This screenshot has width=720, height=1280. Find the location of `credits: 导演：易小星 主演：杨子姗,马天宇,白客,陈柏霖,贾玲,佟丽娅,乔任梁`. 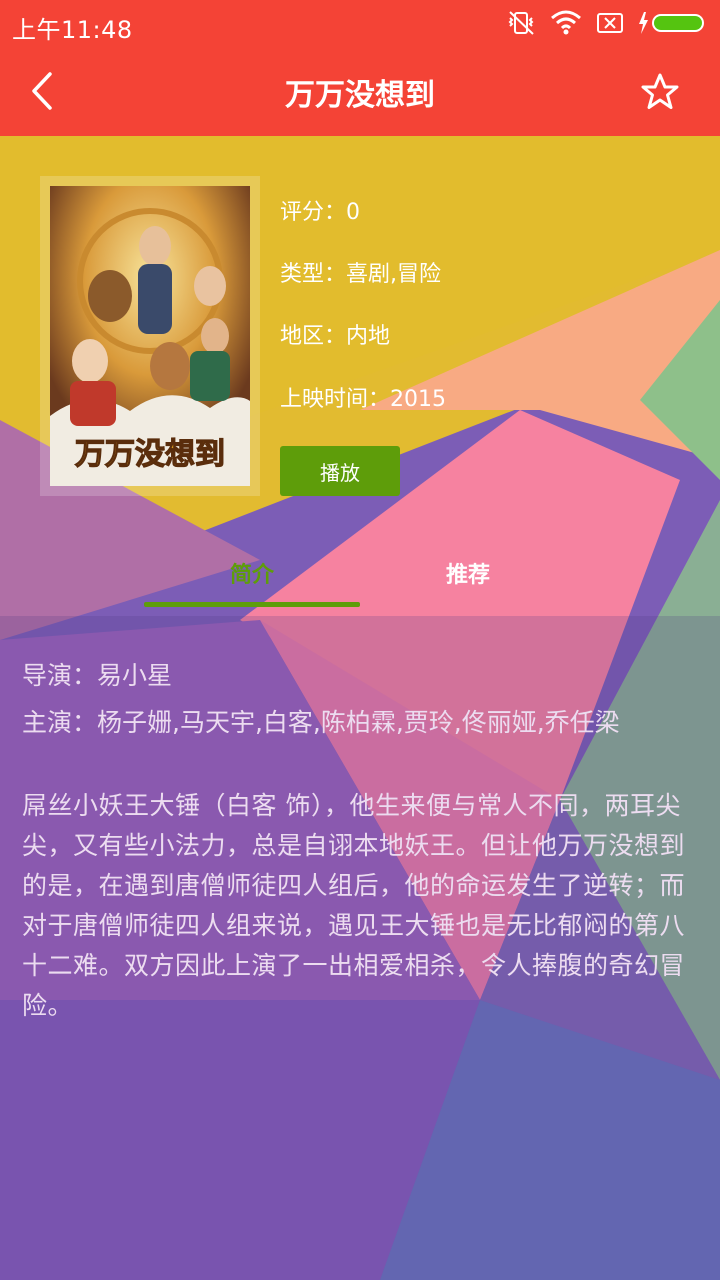

credits: 导演：易小星 主演：杨子姗,马天宇,白客,陈柏霖,贾玲,佟丽娅,乔任梁 is located at coordinates (362, 699).